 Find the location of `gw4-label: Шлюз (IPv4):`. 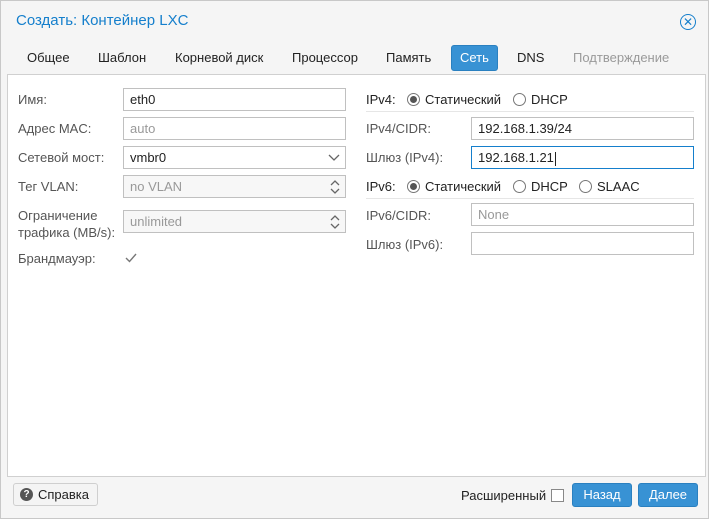

gw4-label: Шлюз (IPv4): is located at coordinates (405, 157).